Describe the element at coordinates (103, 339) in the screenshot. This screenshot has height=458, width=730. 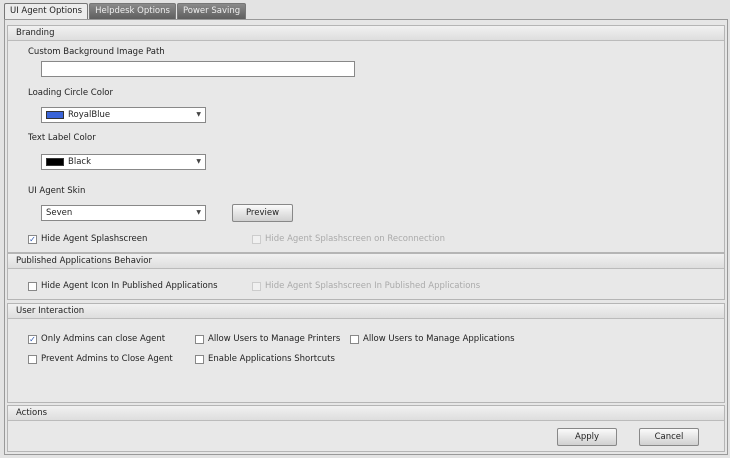
I see `checkbox-label: Only Admins can close Agent` at that location.